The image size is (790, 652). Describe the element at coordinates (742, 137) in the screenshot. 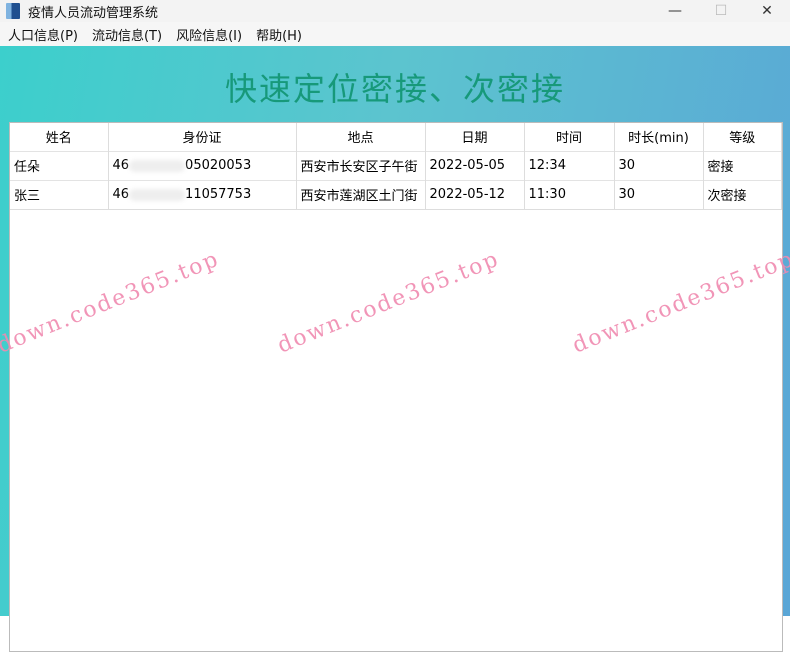

I see `col-level: 等级` at that location.